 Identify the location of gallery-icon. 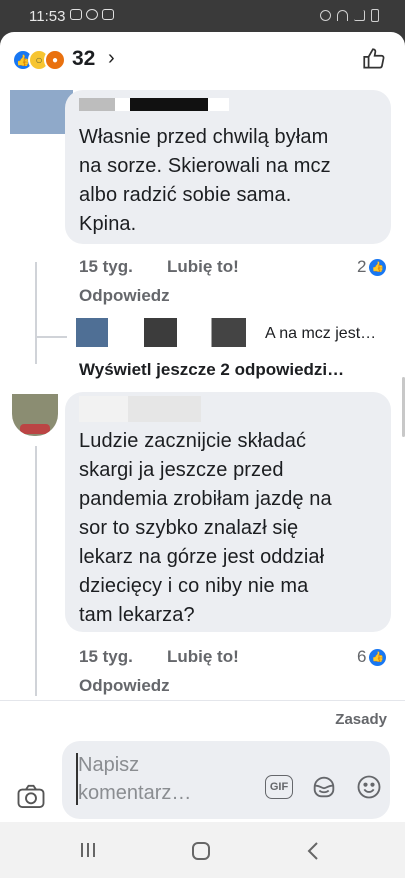
(76, 14).